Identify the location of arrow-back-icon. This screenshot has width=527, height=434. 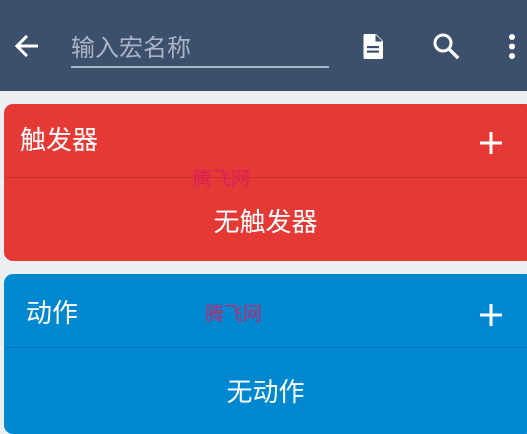
(26, 46).